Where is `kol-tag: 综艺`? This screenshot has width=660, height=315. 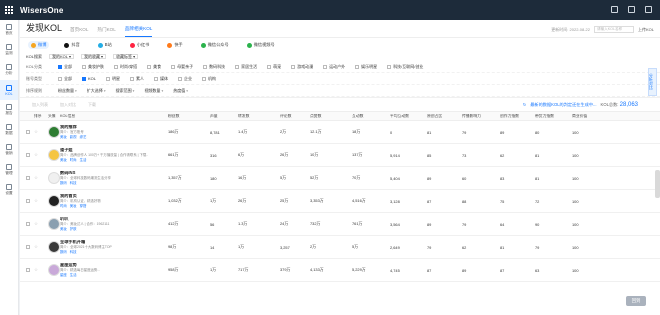 kol-tag: 综艺 is located at coordinates (83, 137).